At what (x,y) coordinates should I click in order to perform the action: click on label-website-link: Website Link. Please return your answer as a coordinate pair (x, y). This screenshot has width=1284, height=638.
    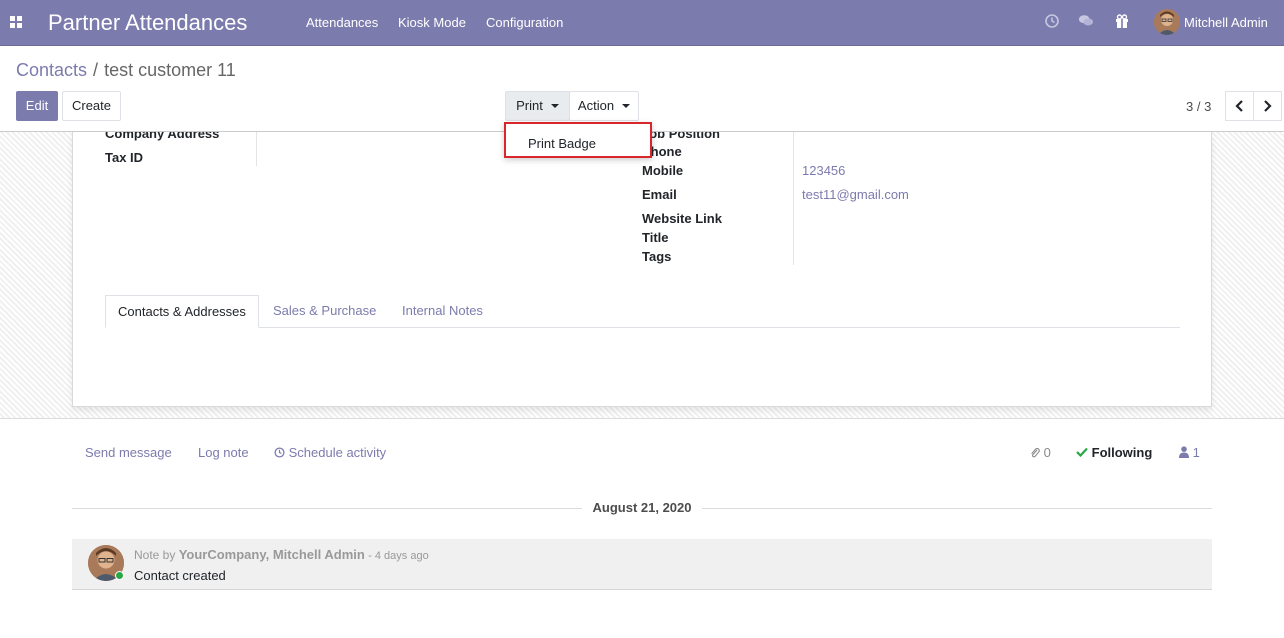
    Looking at the image, I should click on (682, 218).